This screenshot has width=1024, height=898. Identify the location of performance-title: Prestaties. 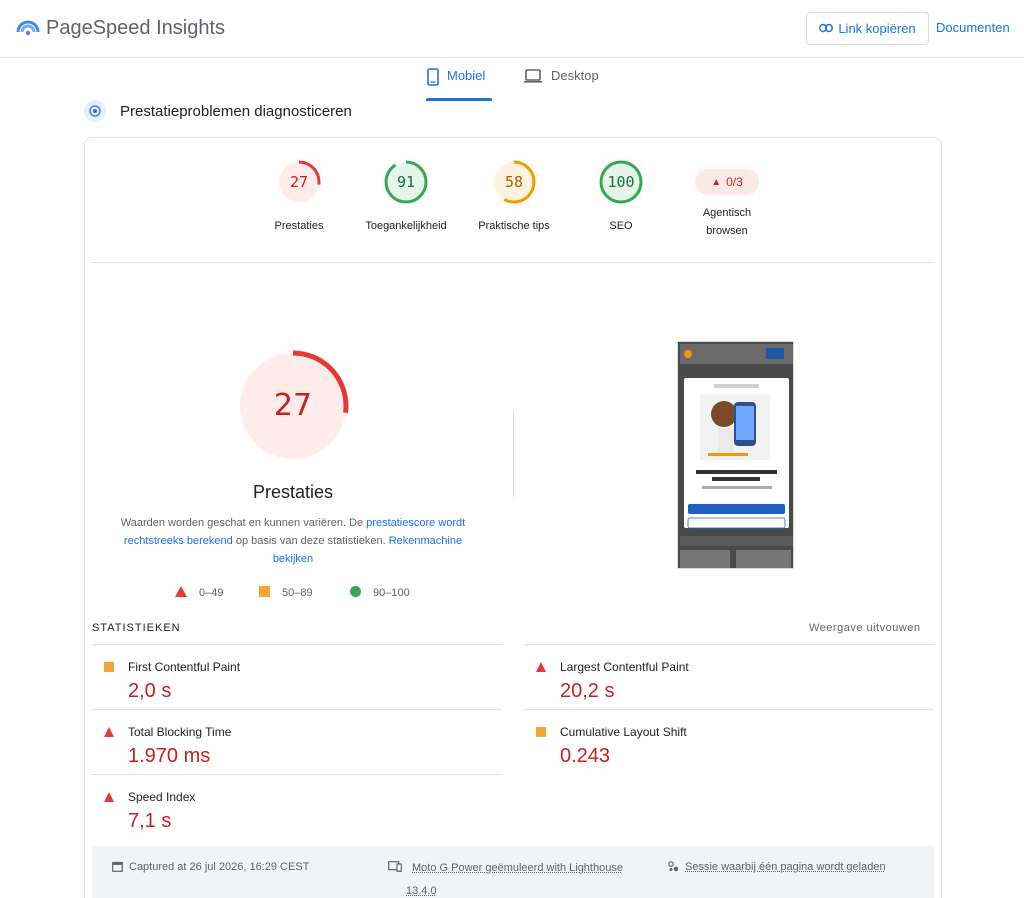
(293, 492).